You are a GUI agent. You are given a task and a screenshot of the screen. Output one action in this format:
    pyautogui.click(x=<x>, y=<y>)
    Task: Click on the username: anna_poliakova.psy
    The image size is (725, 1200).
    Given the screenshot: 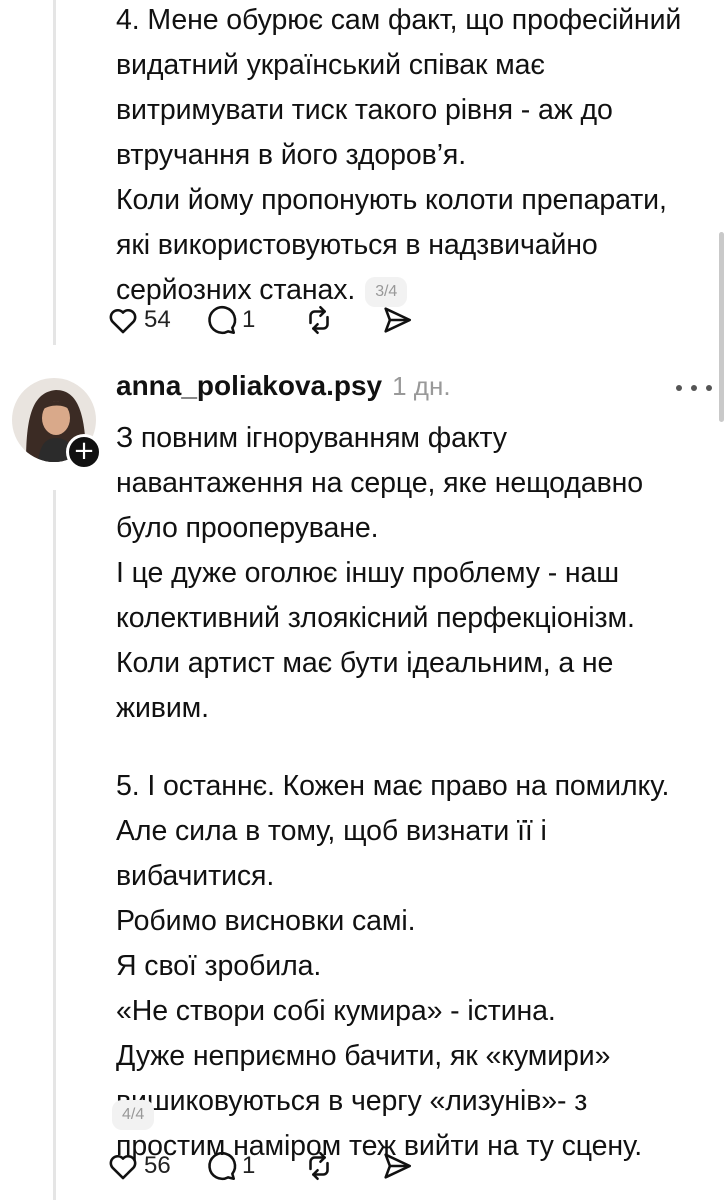 What is the action you would take?
    pyautogui.click(x=249, y=386)
    